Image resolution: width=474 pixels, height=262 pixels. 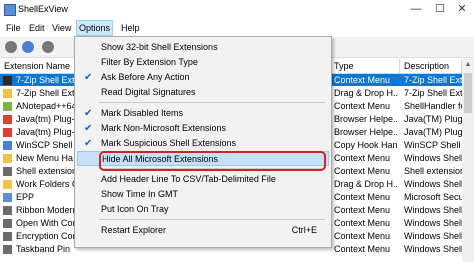 I want to click on menu-item-label: Put Icon On Tray, so click(x=135, y=209).